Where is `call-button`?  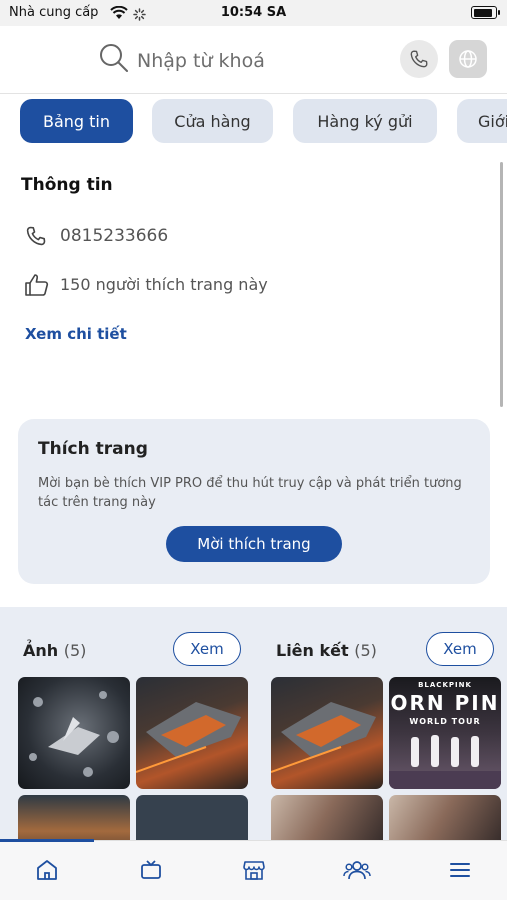
call-button is located at coordinates (419, 59).